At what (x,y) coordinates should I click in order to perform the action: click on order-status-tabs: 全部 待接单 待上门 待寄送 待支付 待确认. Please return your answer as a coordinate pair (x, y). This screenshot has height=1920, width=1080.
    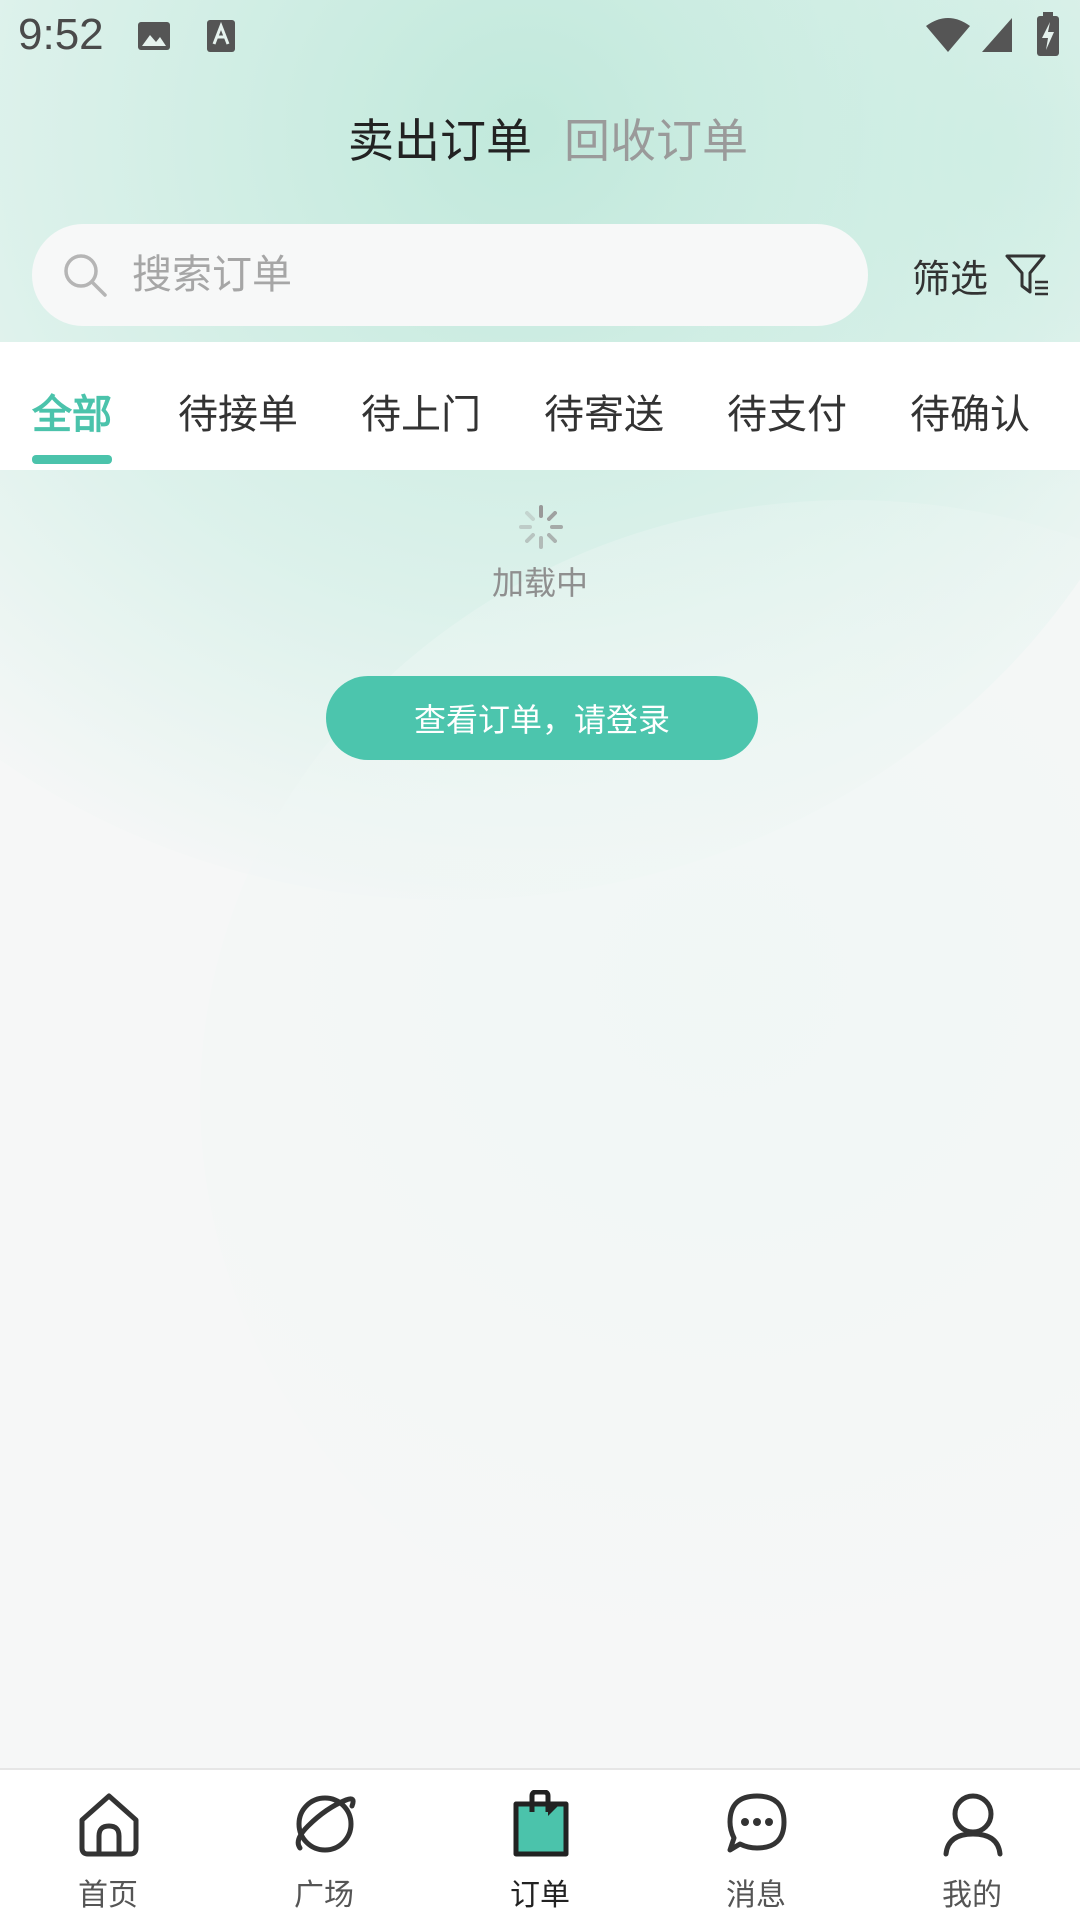
    Looking at the image, I should click on (540, 406).